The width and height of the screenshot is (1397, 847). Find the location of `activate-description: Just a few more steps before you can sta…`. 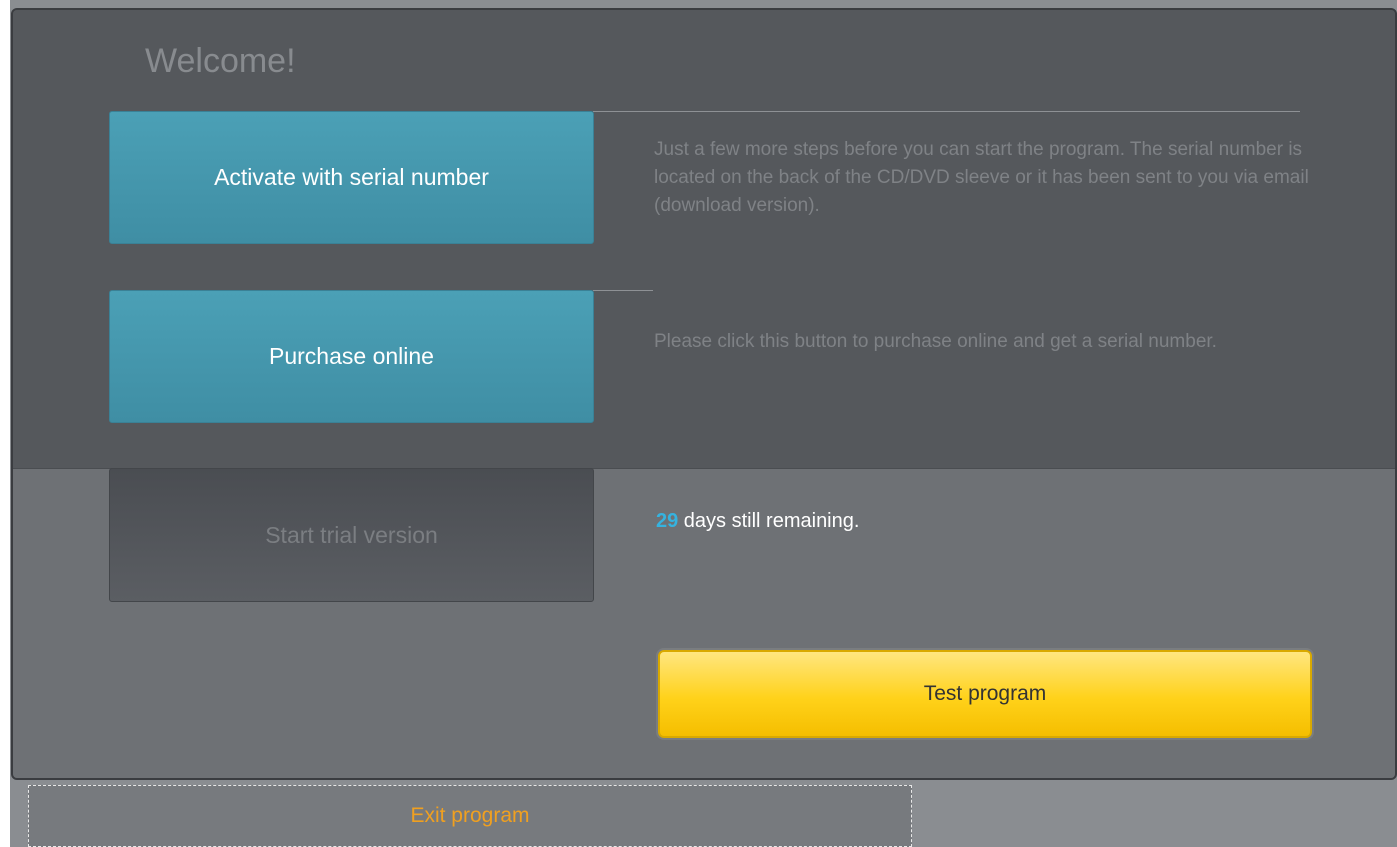

activate-description: Just a few more steps before you can sta… is located at coordinates (981, 177).